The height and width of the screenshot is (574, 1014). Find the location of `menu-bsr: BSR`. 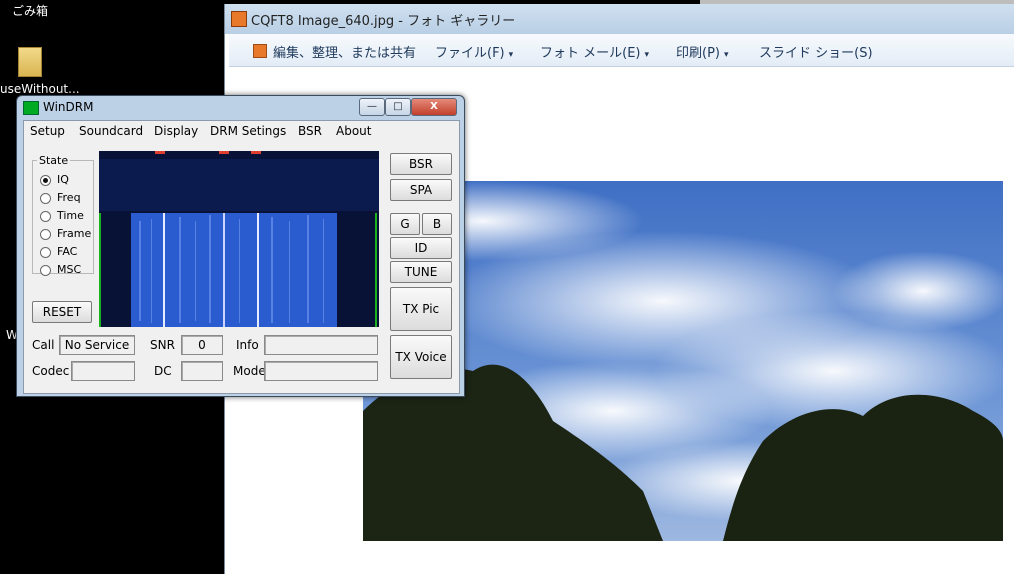

menu-bsr: BSR is located at coordinates (310, 131).